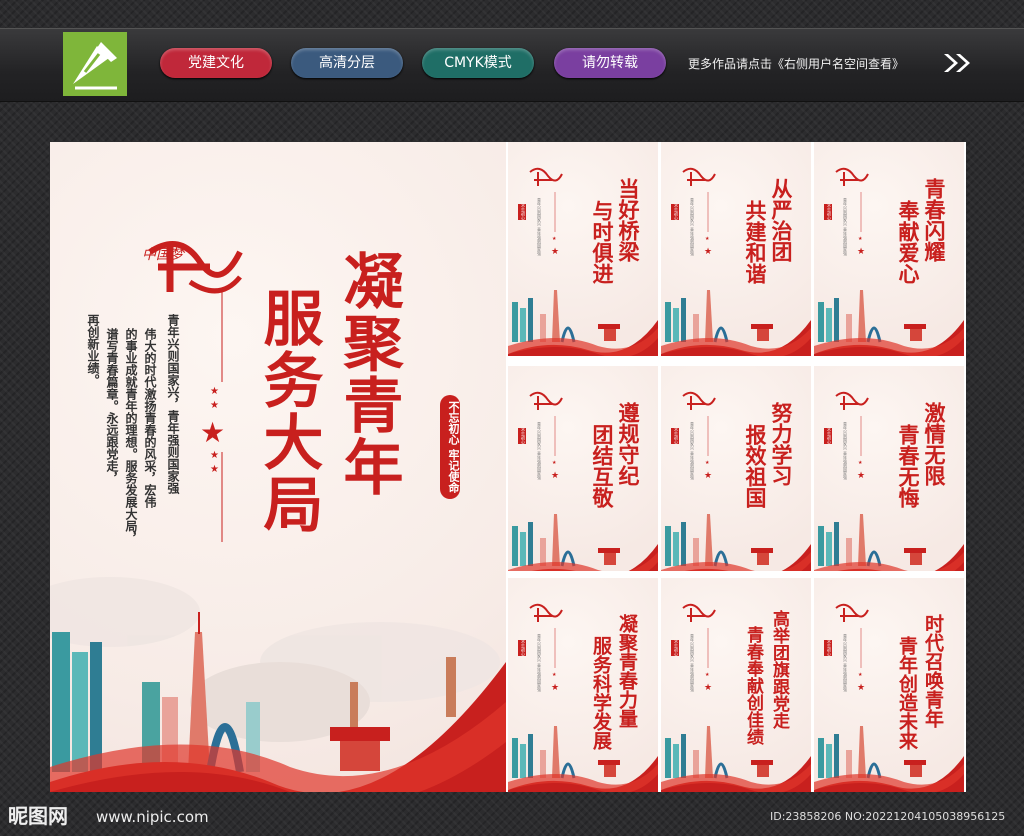 The width and height of the screenshot is (1024, 836). I want to click on panel-title-line2: 与时俱进, so click(602, 242).